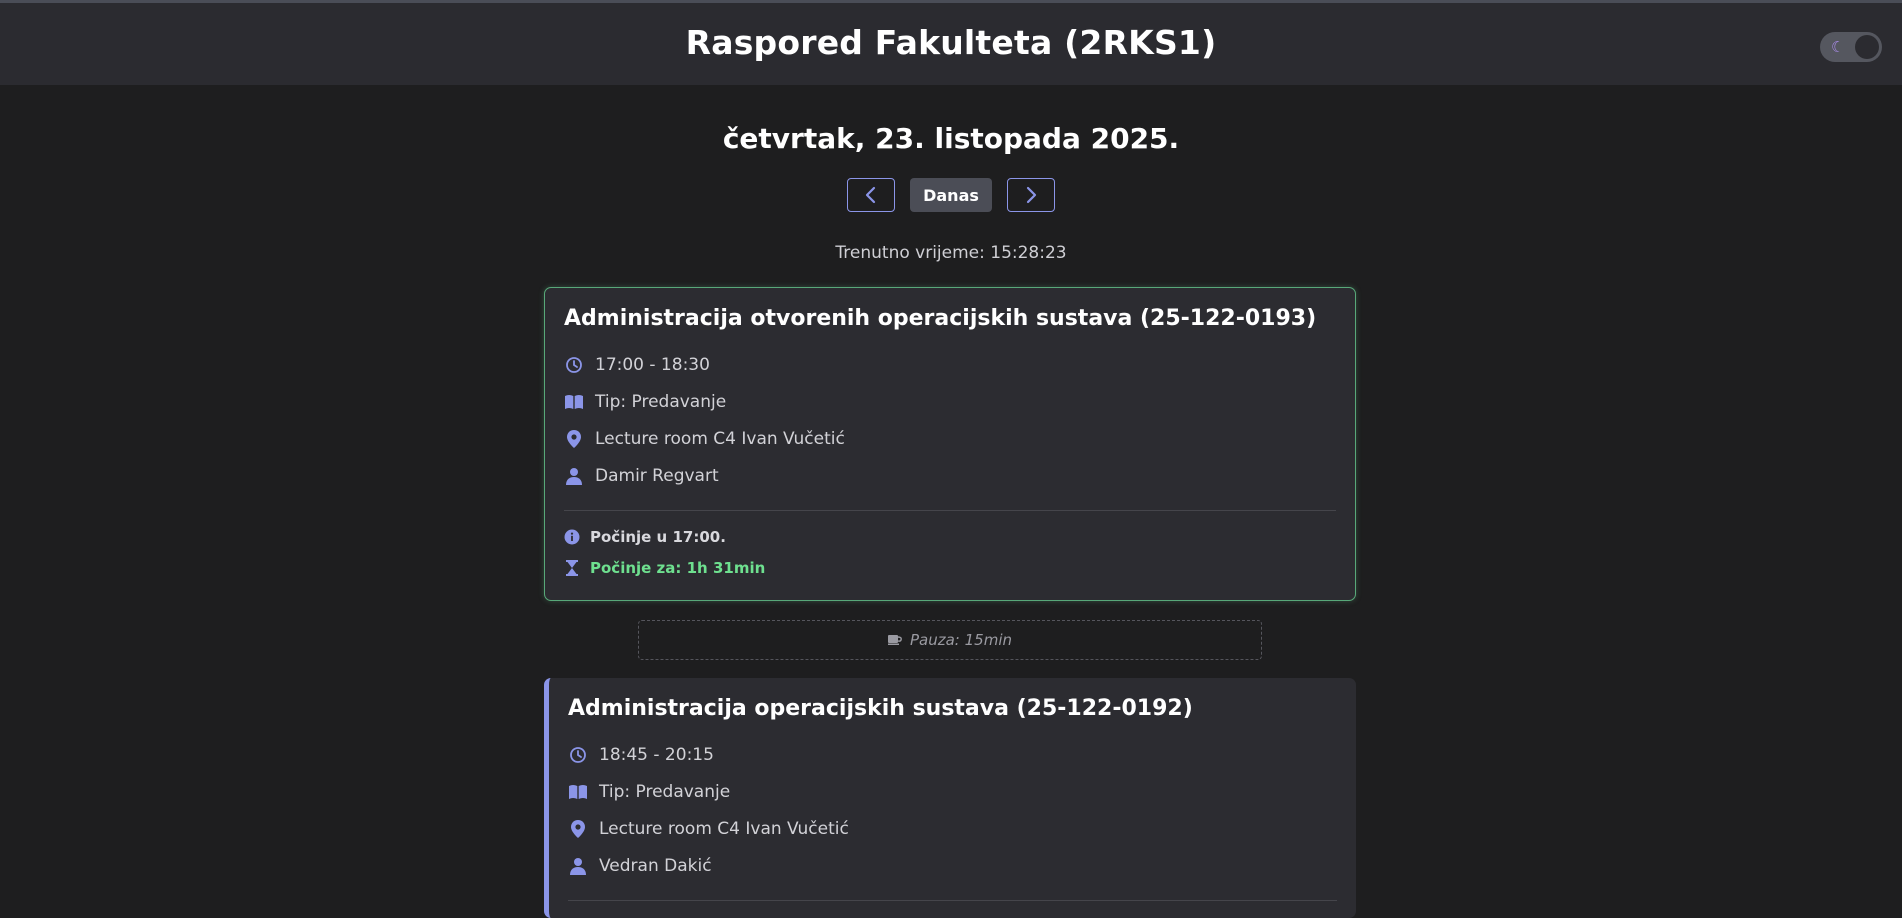 The height and width of the screenshot is (918, 1902). I want to click on current-time: Trenutno vrijeme: 15:28:23, so click(951, 253).